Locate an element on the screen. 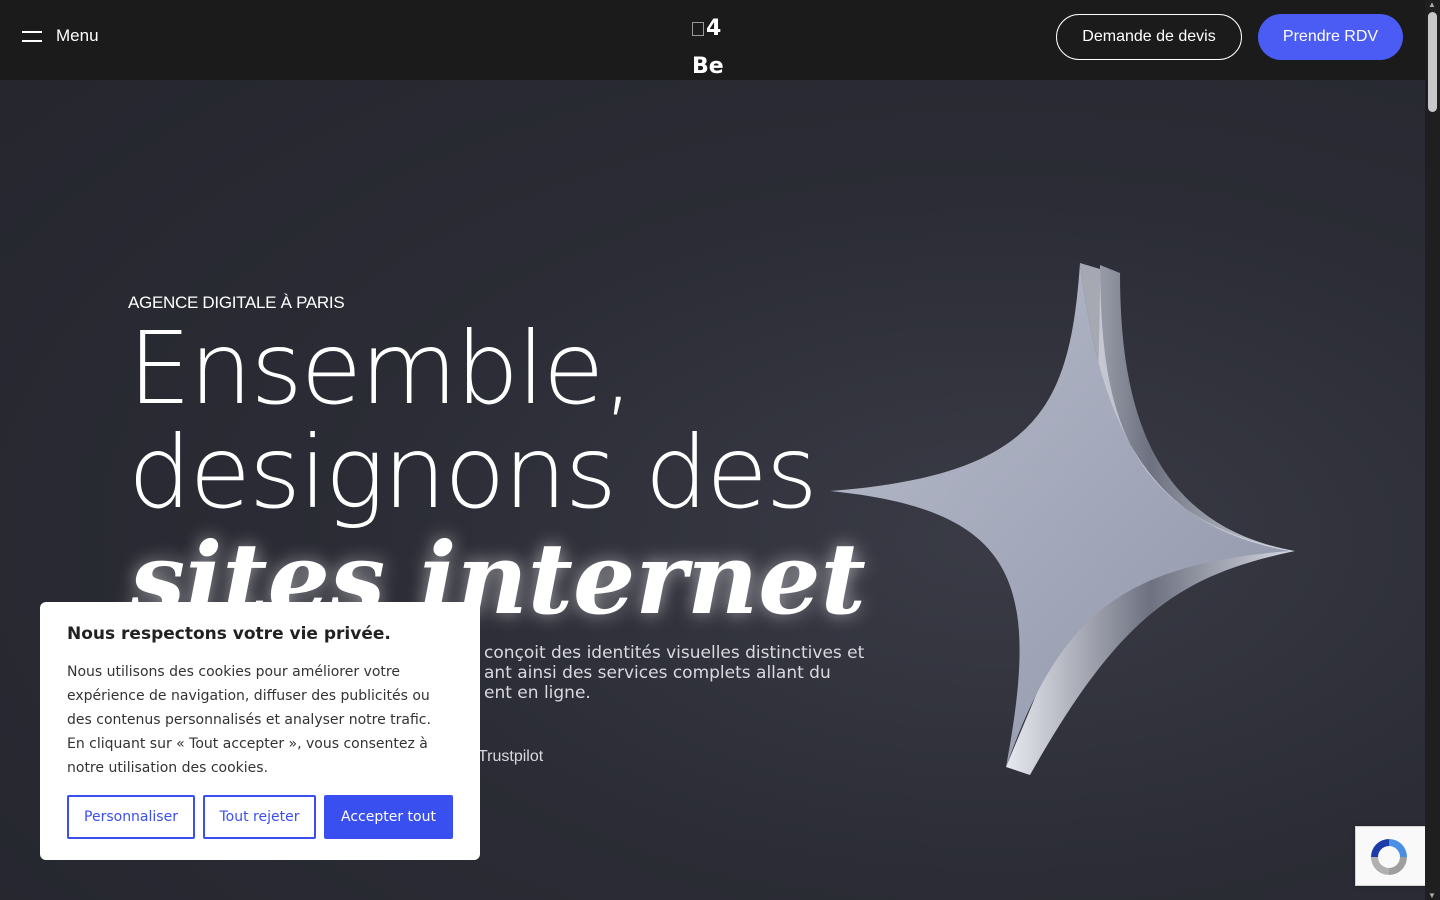 The image size is (1440, 900). cookie-actions: Personnaliser Tout rejeter Accepter tout is located at coordinates (260, 817).